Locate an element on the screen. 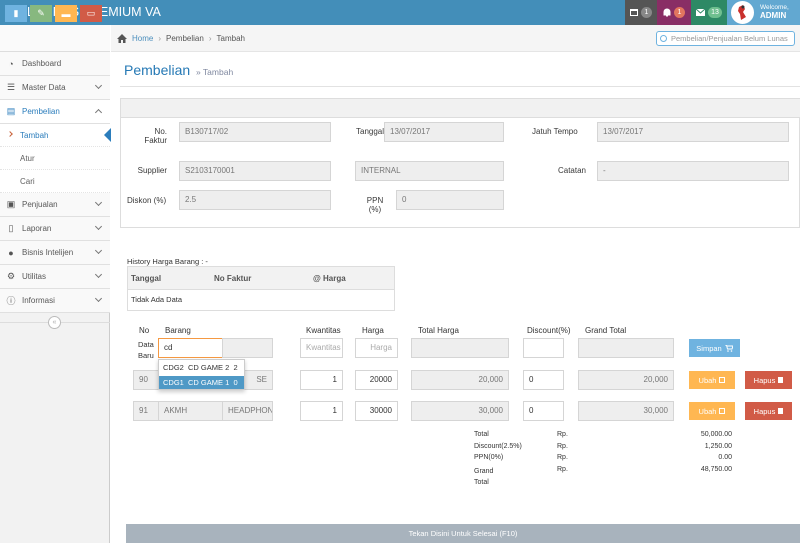 Image resolution: width=800 pixels, height=543 pixels. jatuh-tempo-field: 13/07/2017 is located at coordinates (693, 132).